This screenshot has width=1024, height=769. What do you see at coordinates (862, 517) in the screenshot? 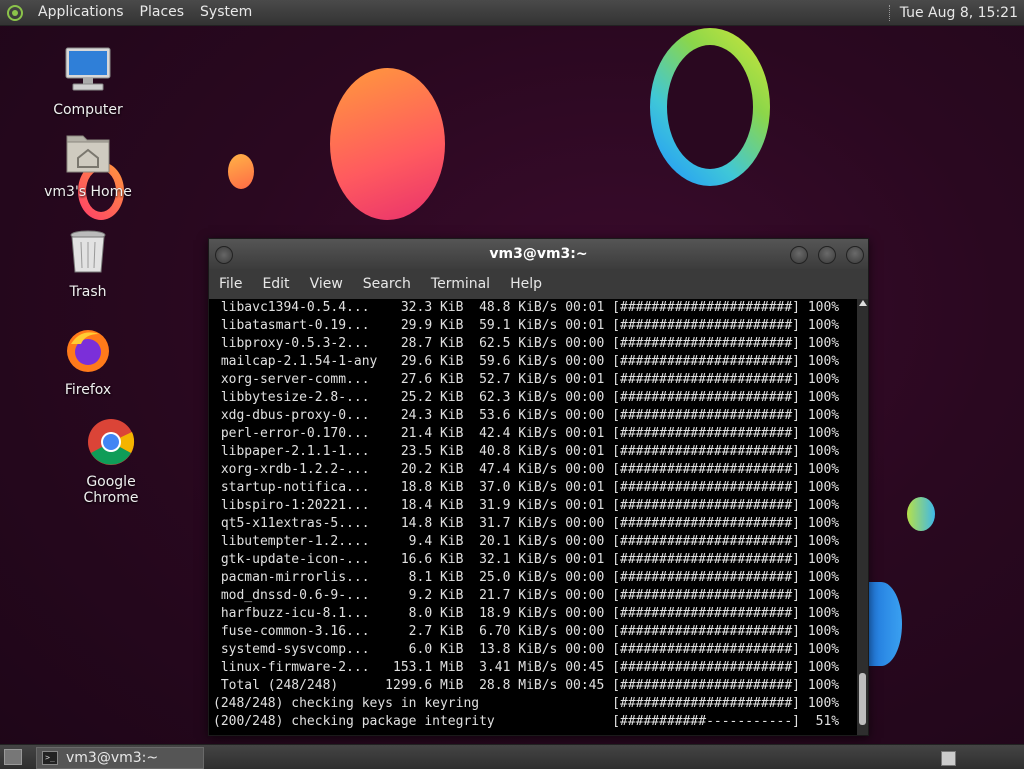
I see `terminal-scrollbar` at bounding box center [862, 517].